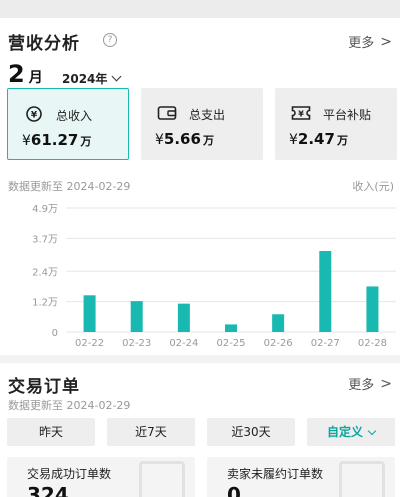 The width and height of the screenshot is (400, 497). I want to click on month-unit: 月, so click(35, 78).